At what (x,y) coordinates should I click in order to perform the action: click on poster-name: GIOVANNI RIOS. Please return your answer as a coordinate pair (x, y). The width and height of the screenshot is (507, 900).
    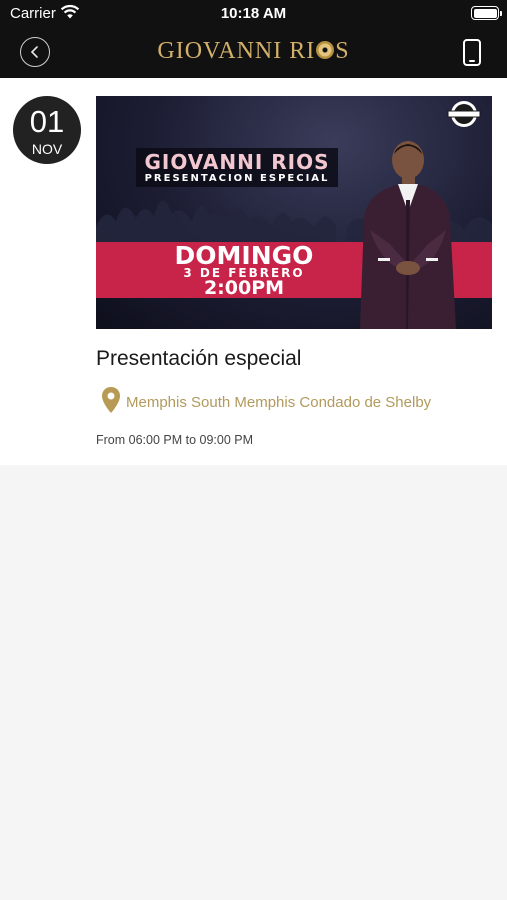
    Looking at the image, I should click on (237, 162).